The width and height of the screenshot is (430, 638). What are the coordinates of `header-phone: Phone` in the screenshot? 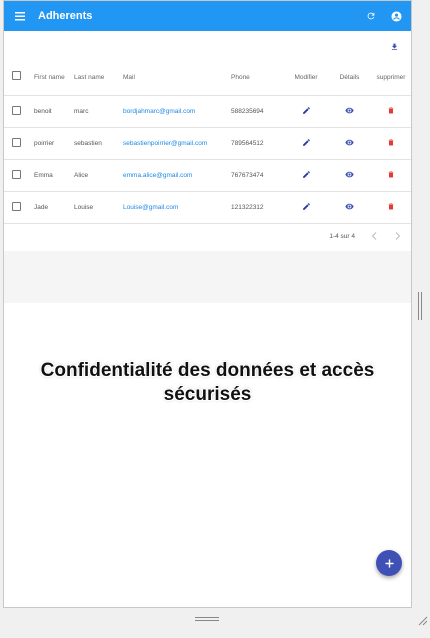 It's located at (257, 78).